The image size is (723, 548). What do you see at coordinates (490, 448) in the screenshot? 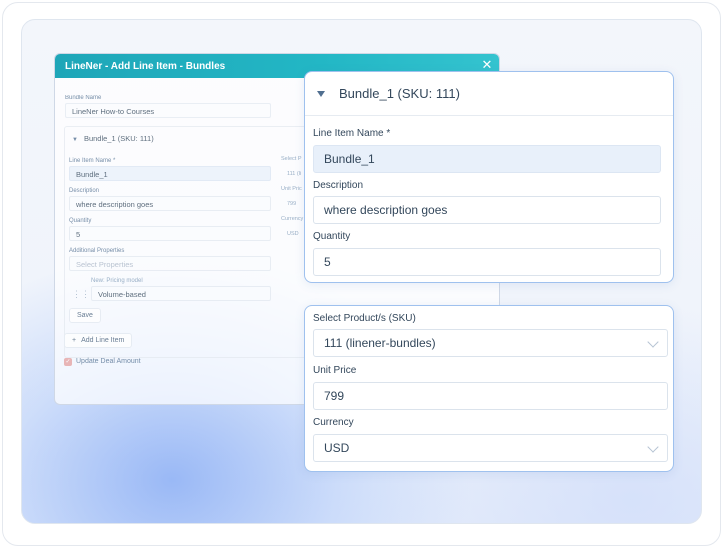
I see `currency-select: USD` at bounding box center [490, 448].